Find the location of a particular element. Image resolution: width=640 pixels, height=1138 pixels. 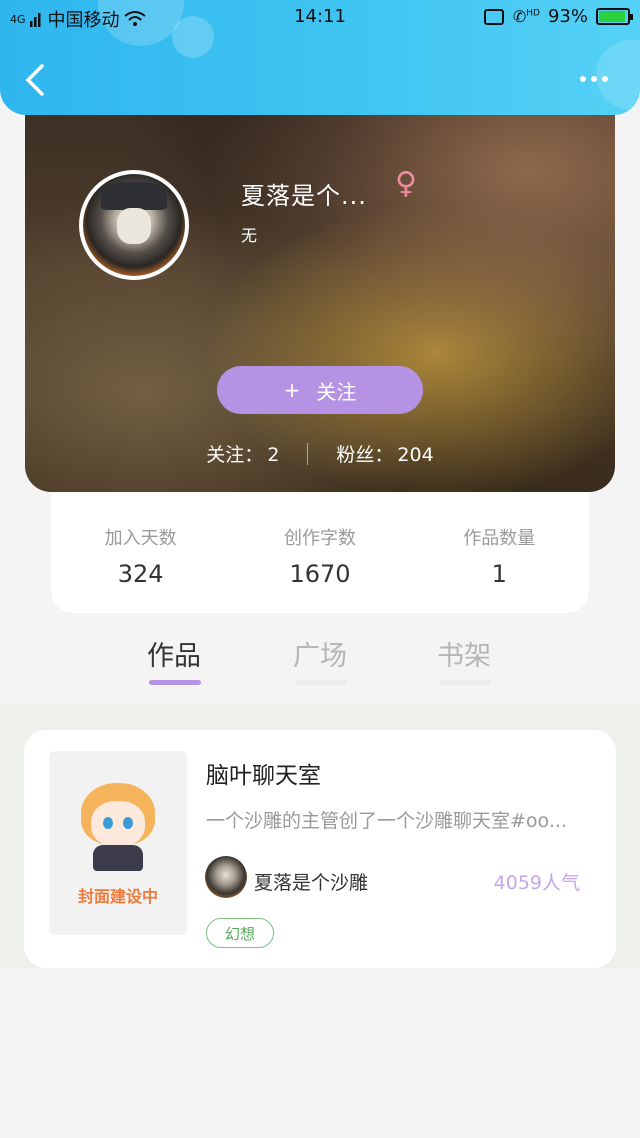

battery-icon is located at coordinates (614, 16).